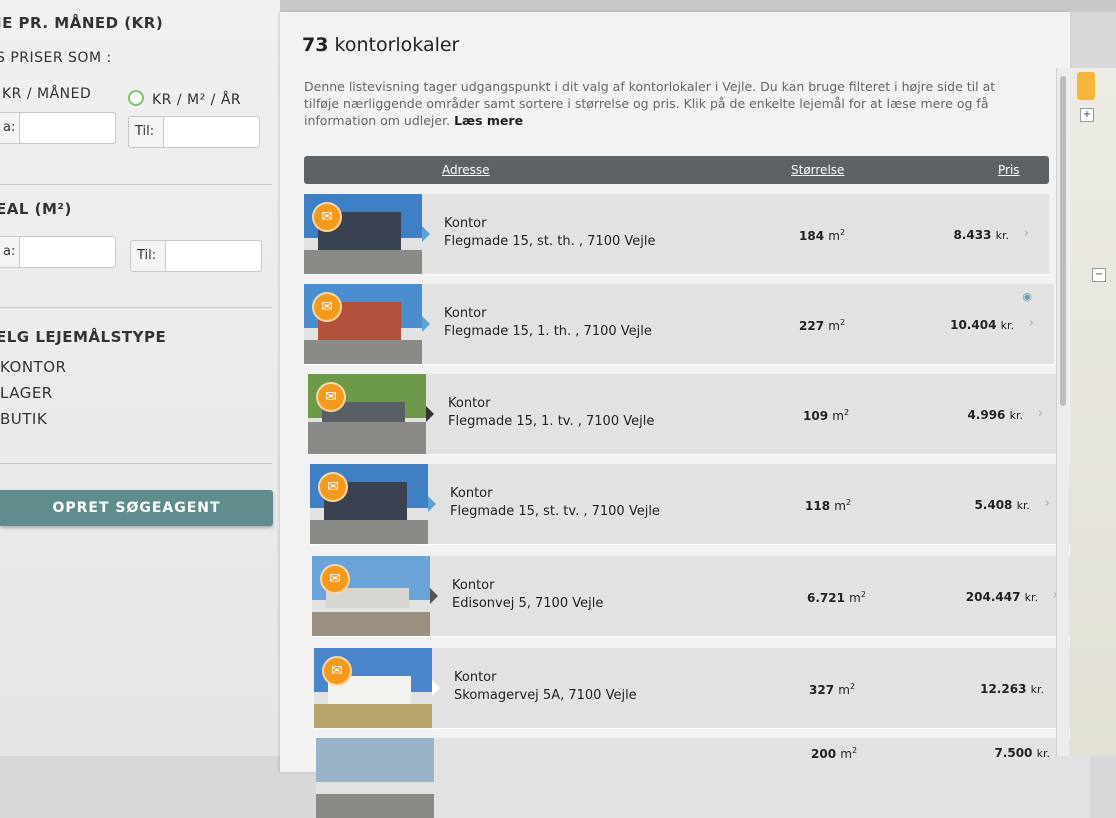 Image resolution: width=1116 pixels, height=818 pixels. Describe the element at coordinates (136, 98) in the screenshot. I see `radio-m2-year` at that location.